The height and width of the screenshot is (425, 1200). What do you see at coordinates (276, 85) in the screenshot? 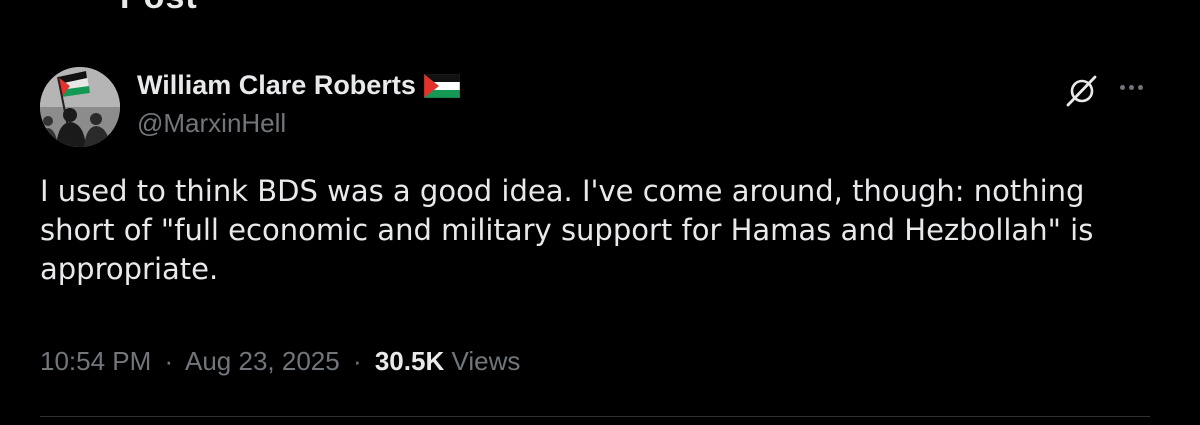
I see `author-display-name: William Clare Roberts` at bounding box center [276, 85].